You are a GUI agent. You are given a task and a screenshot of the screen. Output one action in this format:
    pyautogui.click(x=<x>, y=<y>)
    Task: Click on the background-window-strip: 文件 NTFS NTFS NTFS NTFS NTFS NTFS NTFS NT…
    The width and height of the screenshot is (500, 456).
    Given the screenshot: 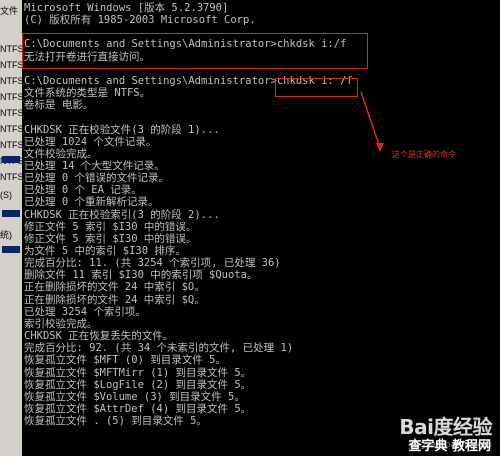 What is the action you would take?
    pyautogui.click(x=11, y=228)
    